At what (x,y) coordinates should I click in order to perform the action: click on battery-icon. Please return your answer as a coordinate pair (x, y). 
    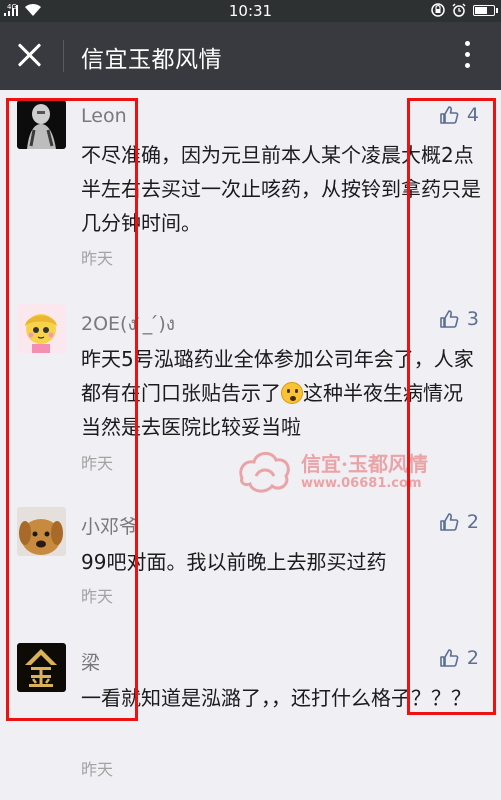
    Looking at the image, I should click on (485, 10).